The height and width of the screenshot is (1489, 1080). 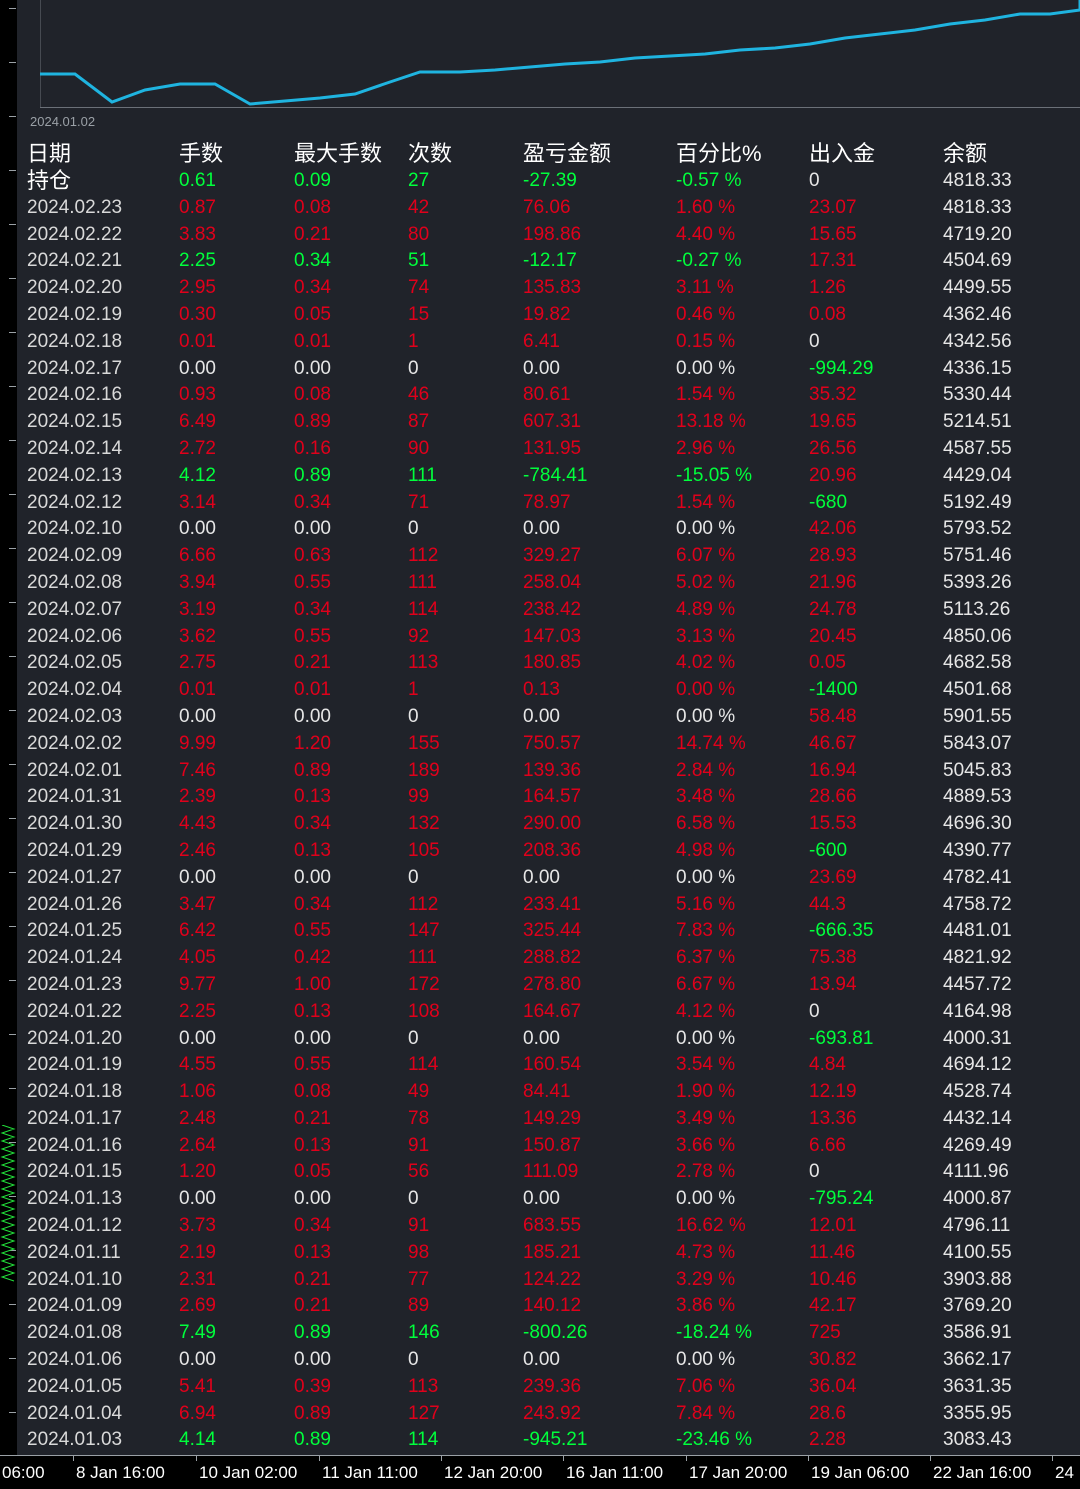 I want to click on cell-max-lots: 0.42, so click(x=312, y=958).